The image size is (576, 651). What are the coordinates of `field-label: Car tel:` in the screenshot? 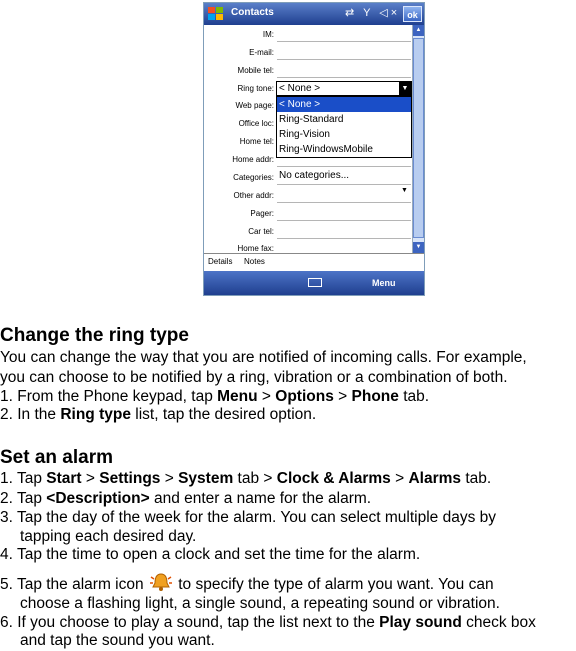 It's located at (261, 231).